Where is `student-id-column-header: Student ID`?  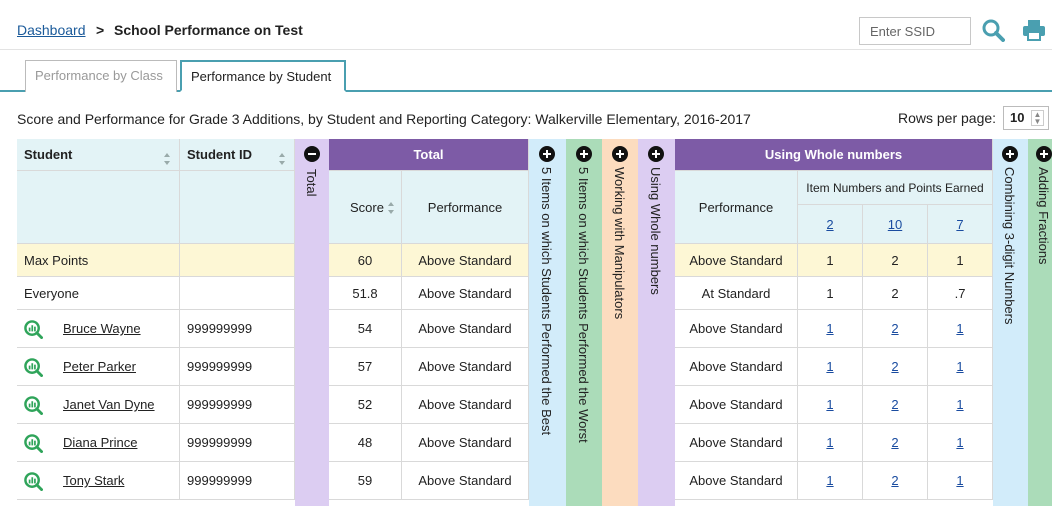
student-id-column-header: Student ID is located at coordinates (237, 155).